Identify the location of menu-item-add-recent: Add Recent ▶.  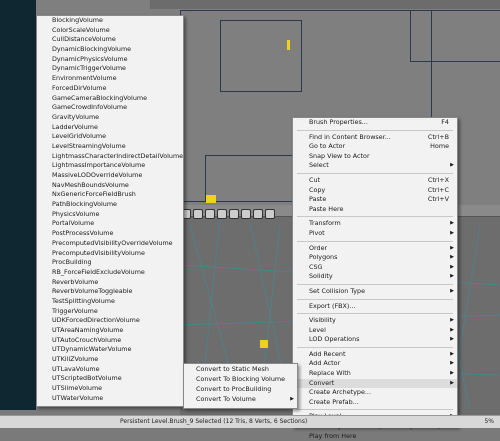
(375, 355).